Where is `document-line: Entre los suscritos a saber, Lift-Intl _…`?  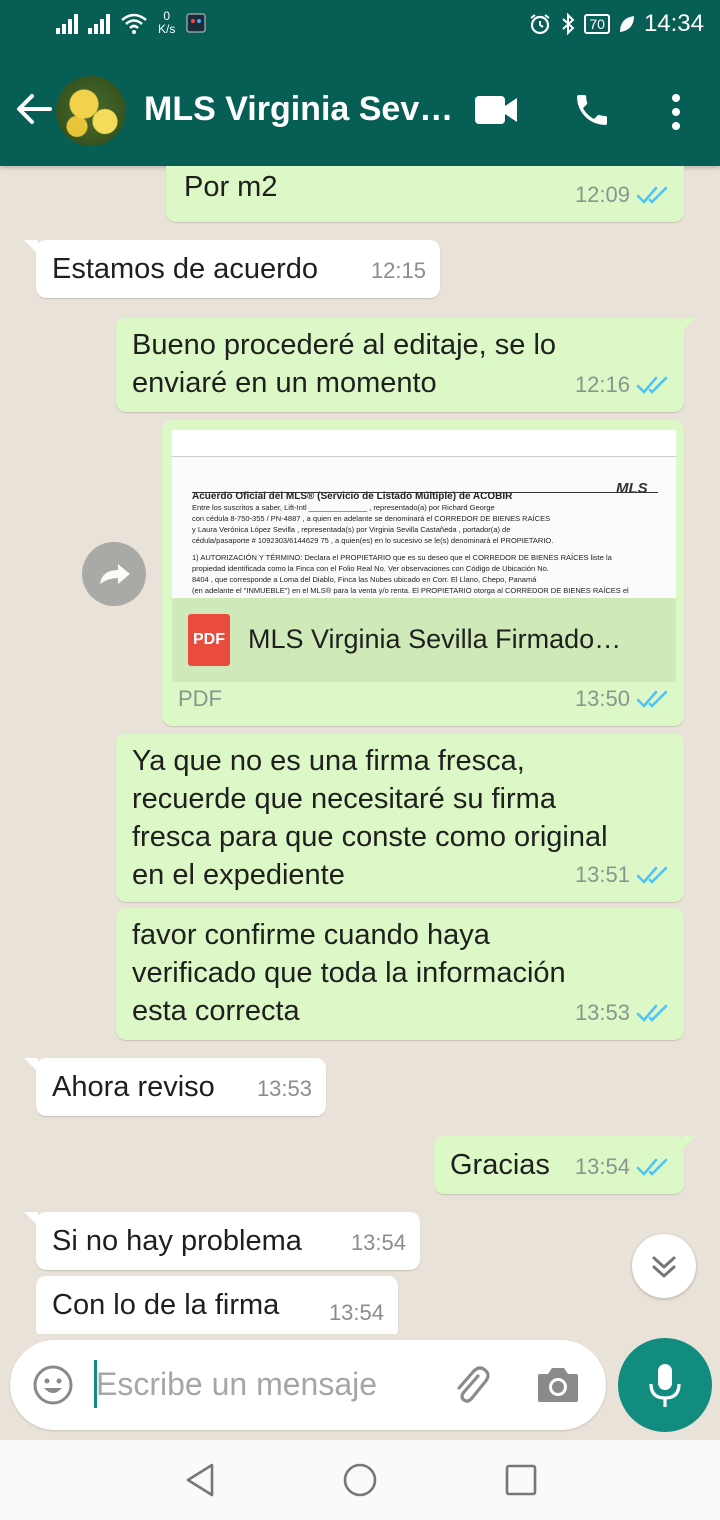 document-line: Entre los suscritos a saber, Lift-Intl _… is located at coordinates (343, 507).